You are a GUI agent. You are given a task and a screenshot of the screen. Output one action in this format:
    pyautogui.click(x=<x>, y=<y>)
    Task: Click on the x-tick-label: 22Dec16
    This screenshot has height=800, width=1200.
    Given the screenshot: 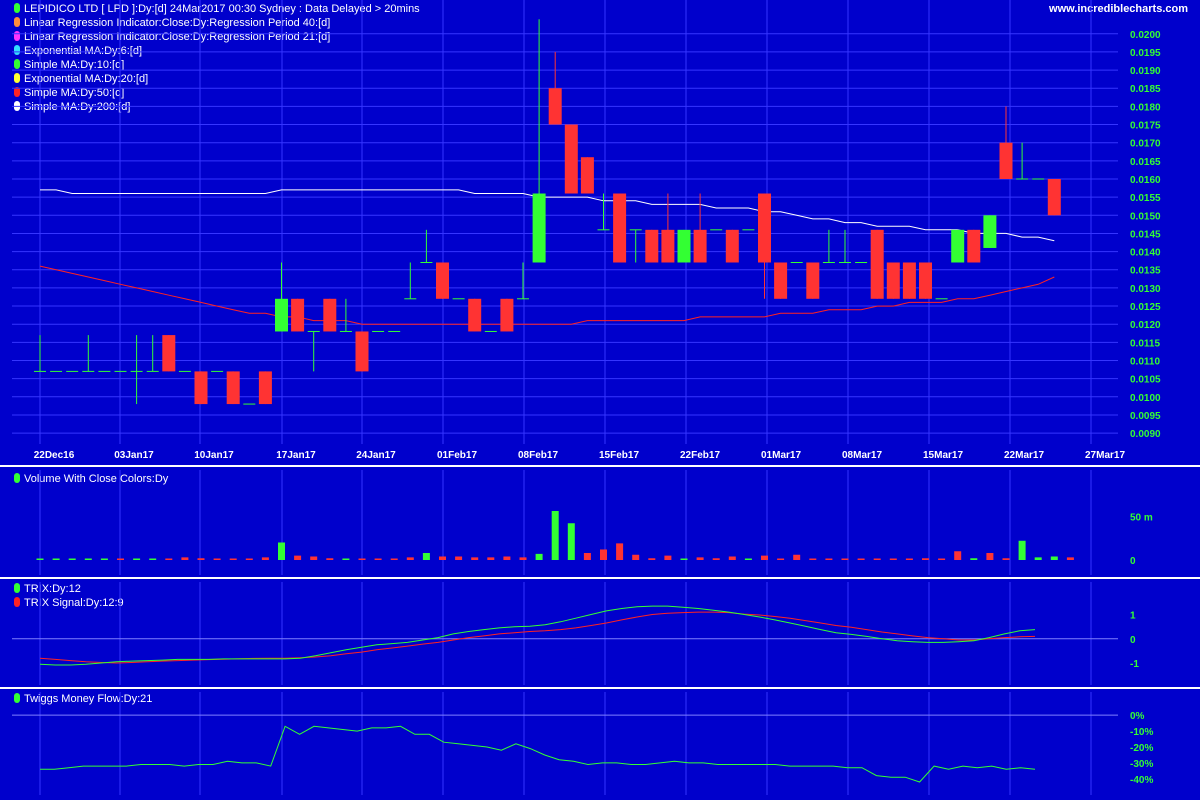 What is the action you would take?
    pyautogui.click(x=54, y=455)
    